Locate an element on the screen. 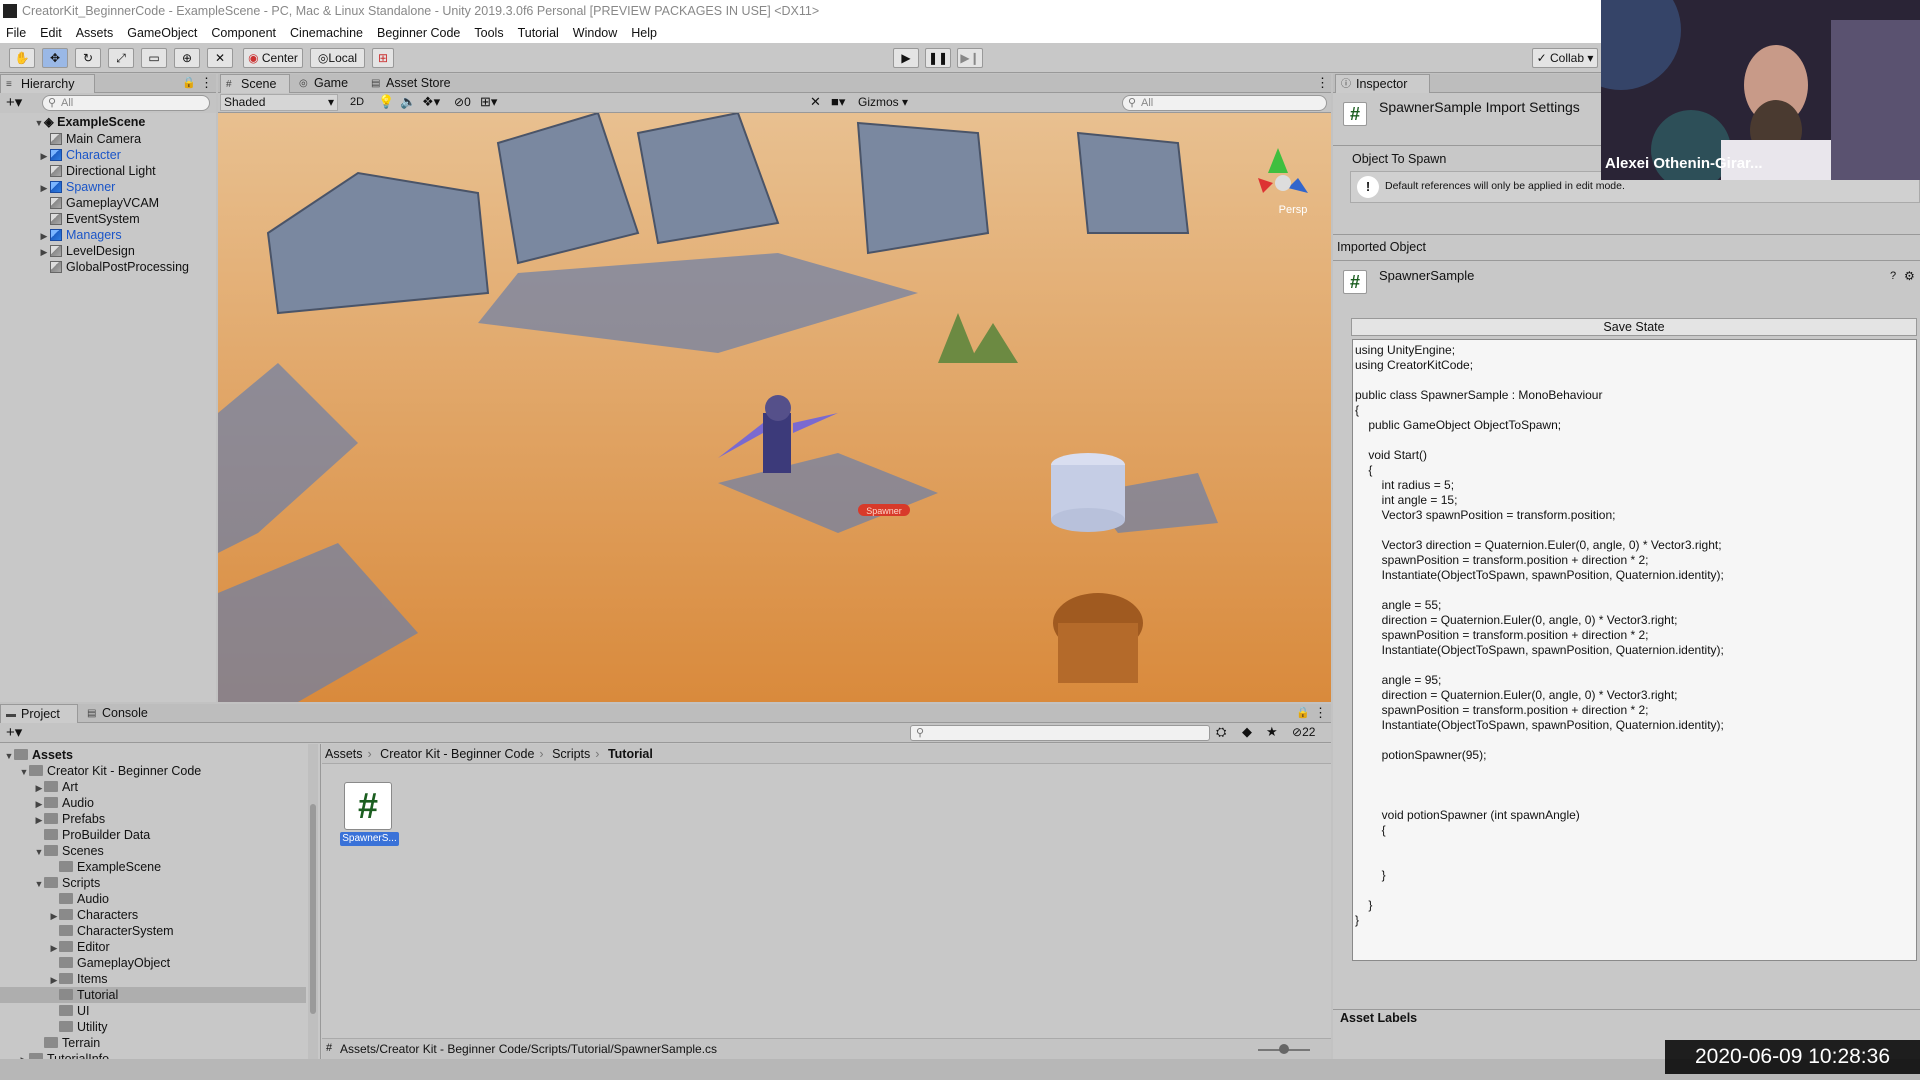 This screenshot has height=1080, width=1920. folder-tree-item: ▶ Prefabs is located at coordinates (153, 819).